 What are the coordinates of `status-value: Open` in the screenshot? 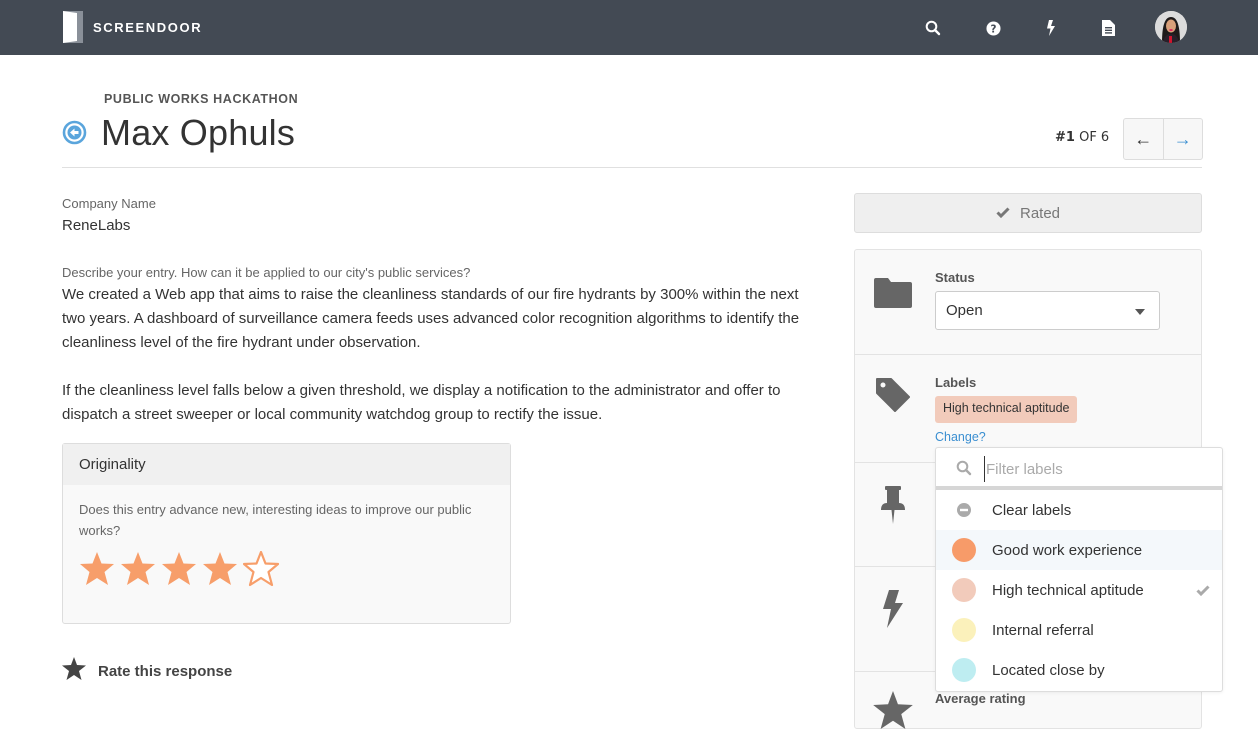 It's located at (964, 310).